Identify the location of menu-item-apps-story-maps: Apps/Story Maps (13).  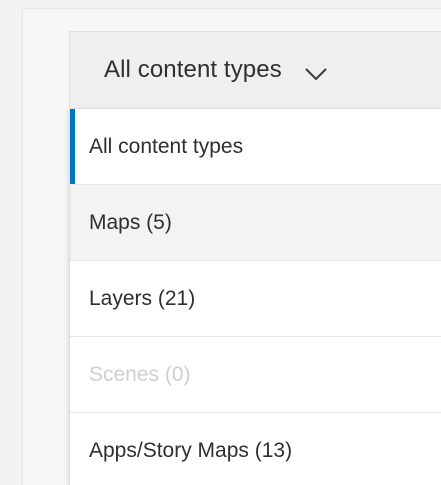
(255, 449).